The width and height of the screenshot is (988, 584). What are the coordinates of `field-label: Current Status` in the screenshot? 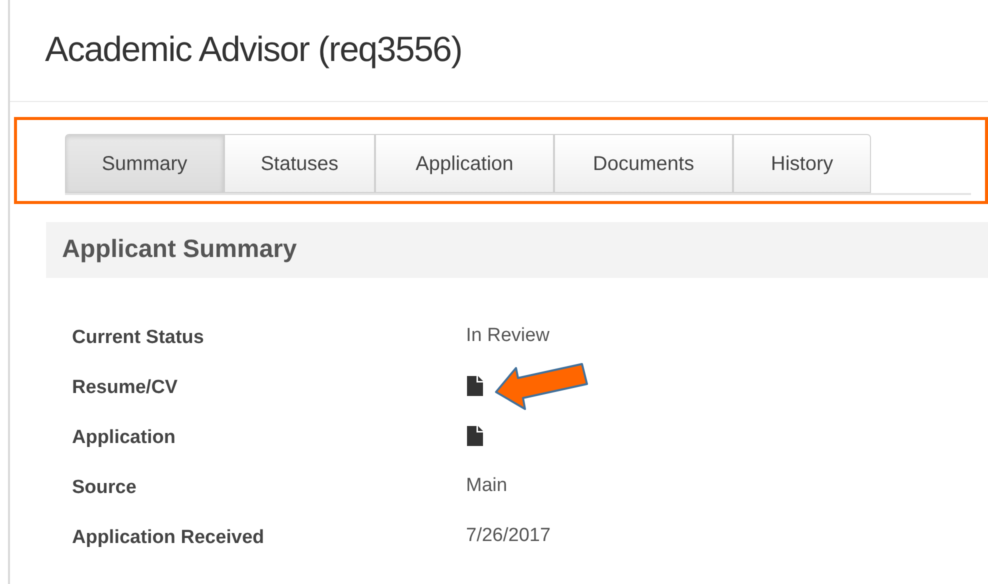 It's located at (138, 338).